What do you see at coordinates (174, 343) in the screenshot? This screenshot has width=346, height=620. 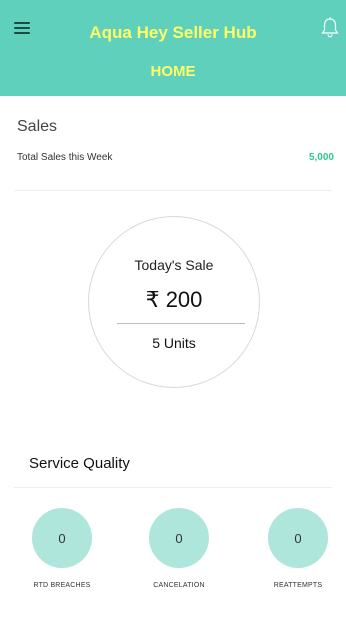 I see `todays-sale-units: 5 Units` at bounding box center [174, 343].